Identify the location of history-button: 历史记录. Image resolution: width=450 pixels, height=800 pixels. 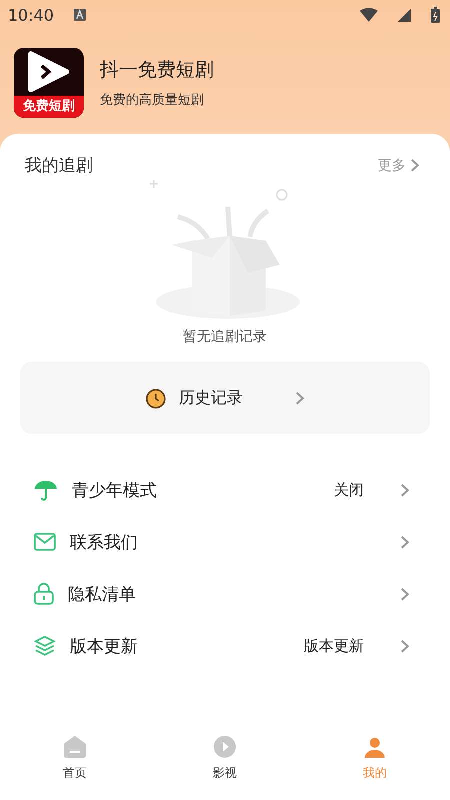
(225, 398).